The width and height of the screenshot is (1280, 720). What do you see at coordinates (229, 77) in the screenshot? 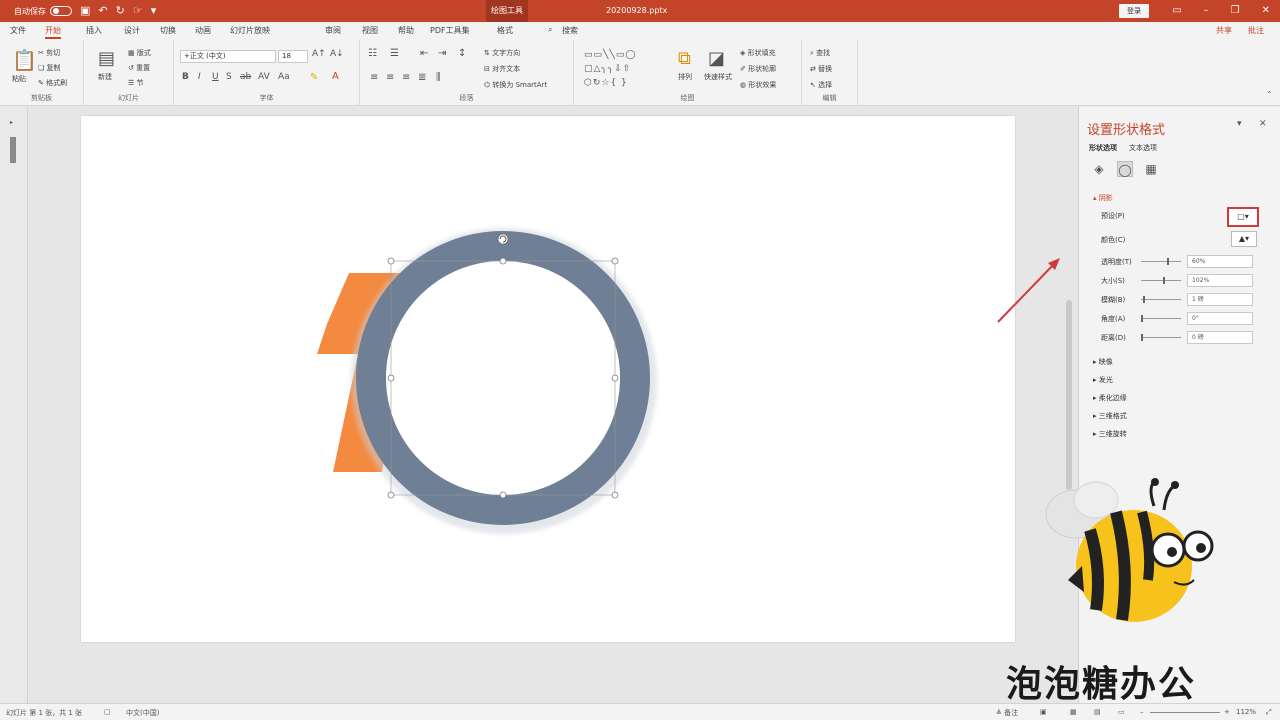
I see `shadow-text-icon: S` at bounding box center [229, 77].